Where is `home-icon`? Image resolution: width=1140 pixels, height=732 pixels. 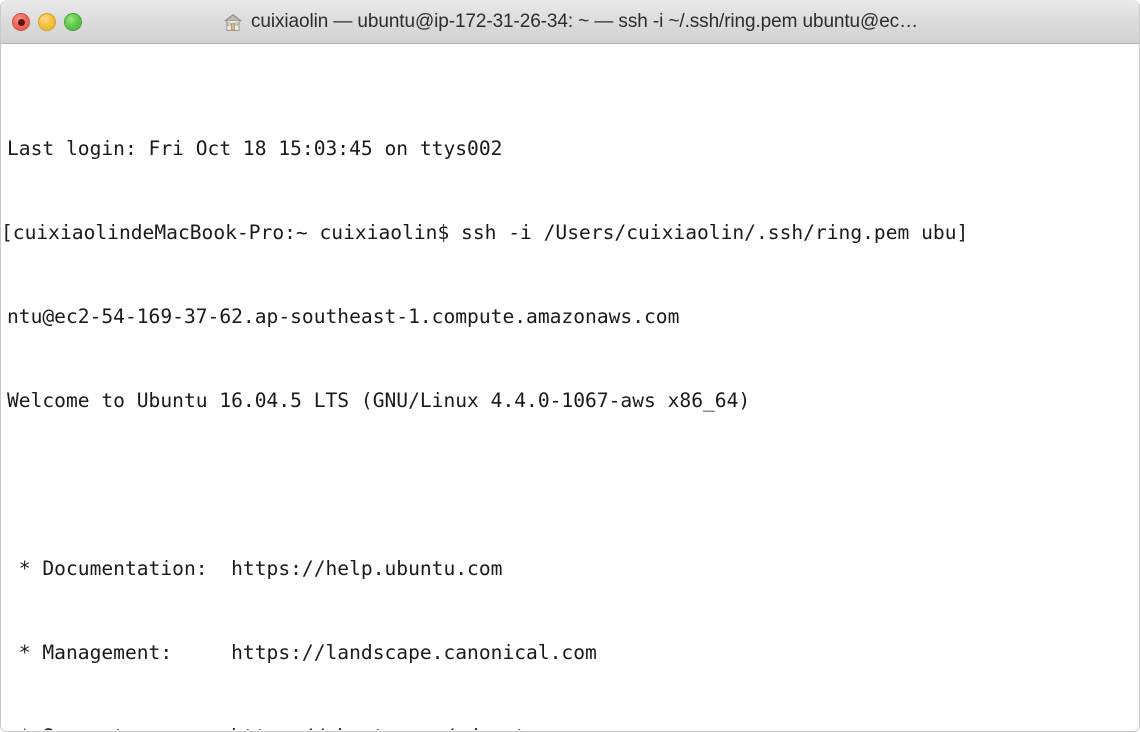 home-icon is located at coordinates (233, 22).